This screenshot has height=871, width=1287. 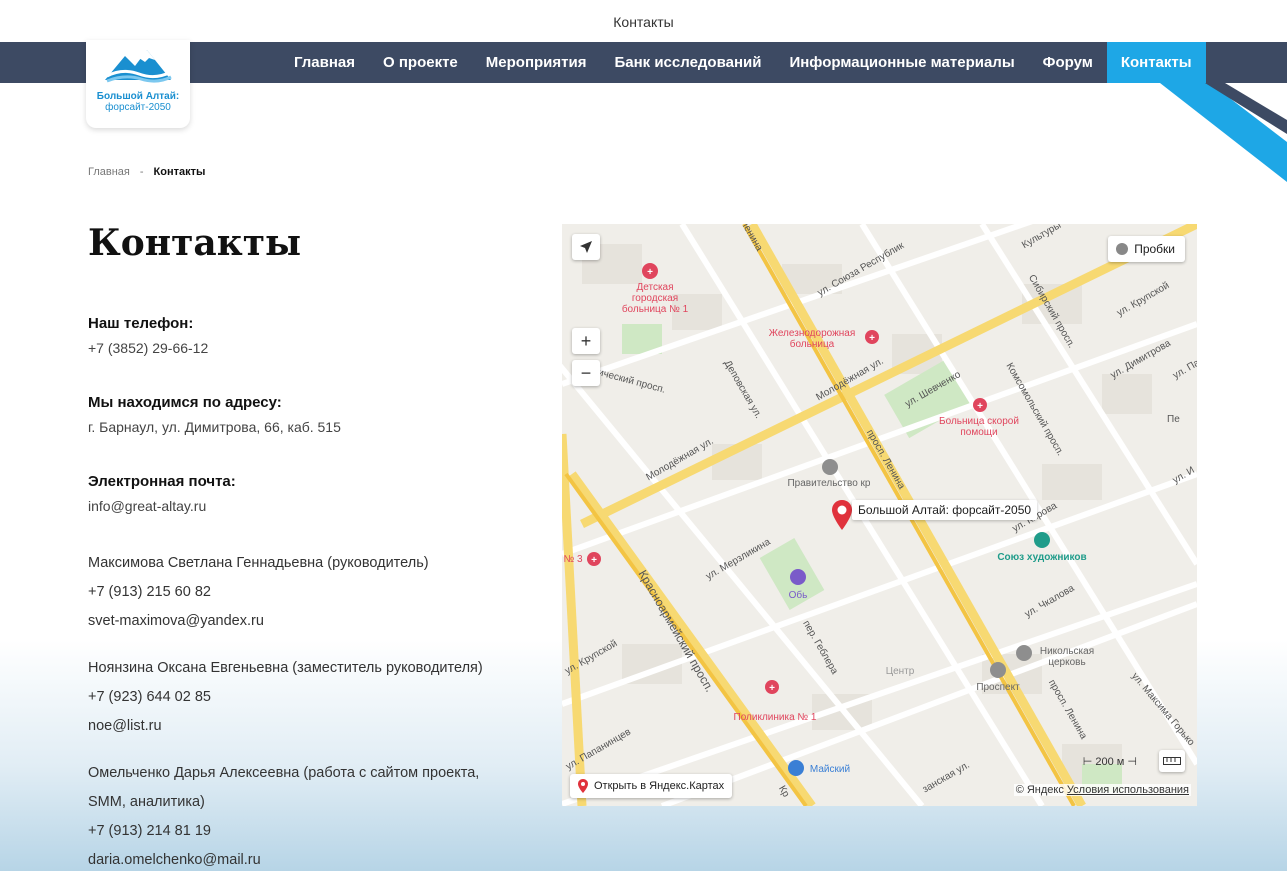 What do you see at coordinates (798, 595) in the screenshot?
I see `poi-ob: Обь` at bounding box center [798, 595].